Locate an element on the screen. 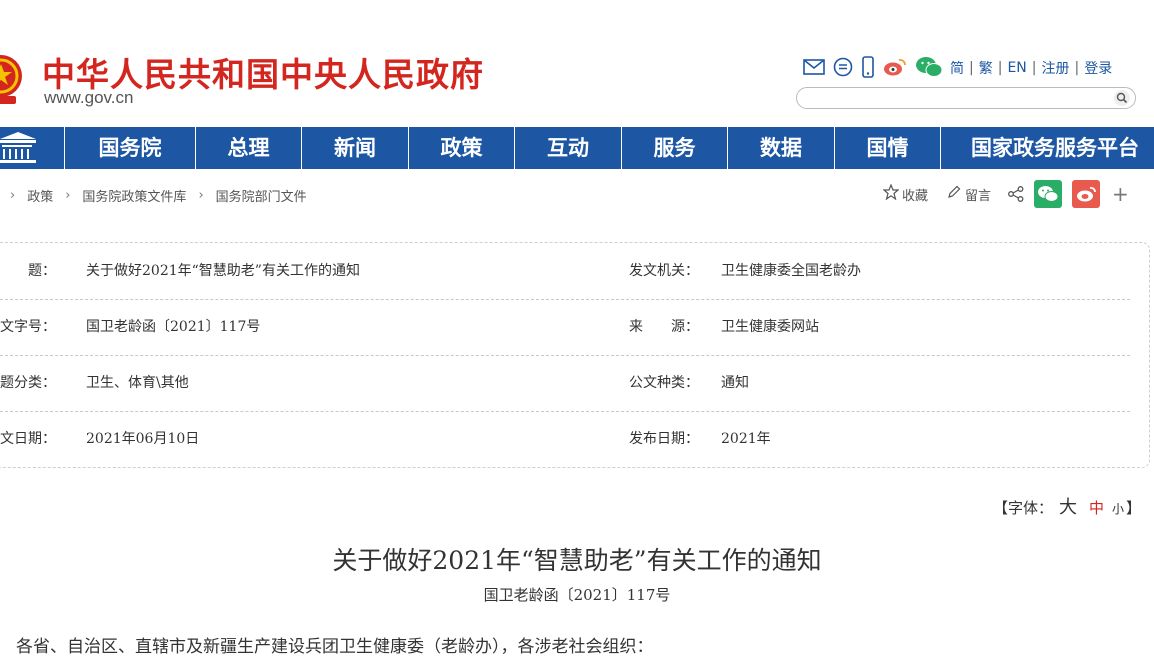 The height and width of the screenshot is (665, 1154). info-label: 发文字号： is located at coordinates (28, 327).